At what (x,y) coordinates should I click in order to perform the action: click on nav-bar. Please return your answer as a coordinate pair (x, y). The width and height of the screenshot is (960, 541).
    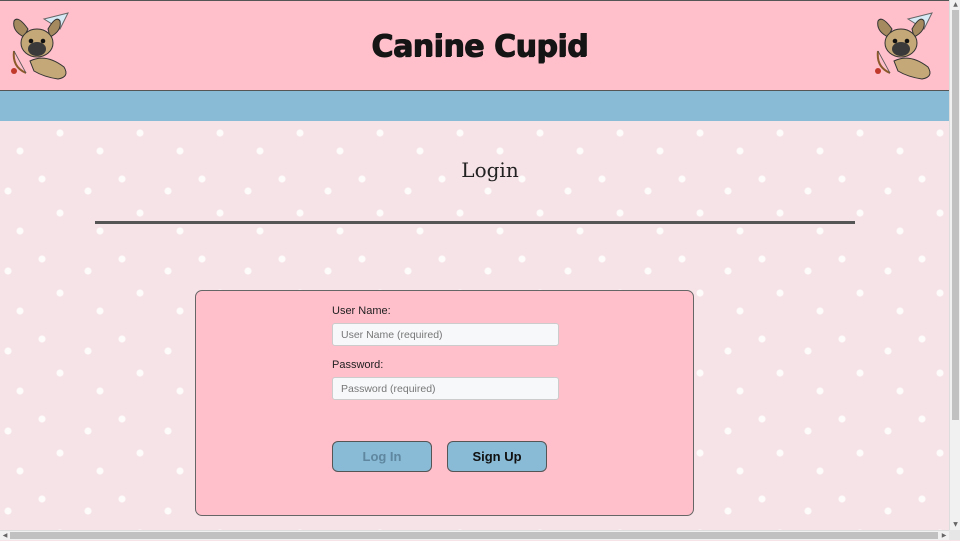
    Looking at the image, I should click on (474, 106).